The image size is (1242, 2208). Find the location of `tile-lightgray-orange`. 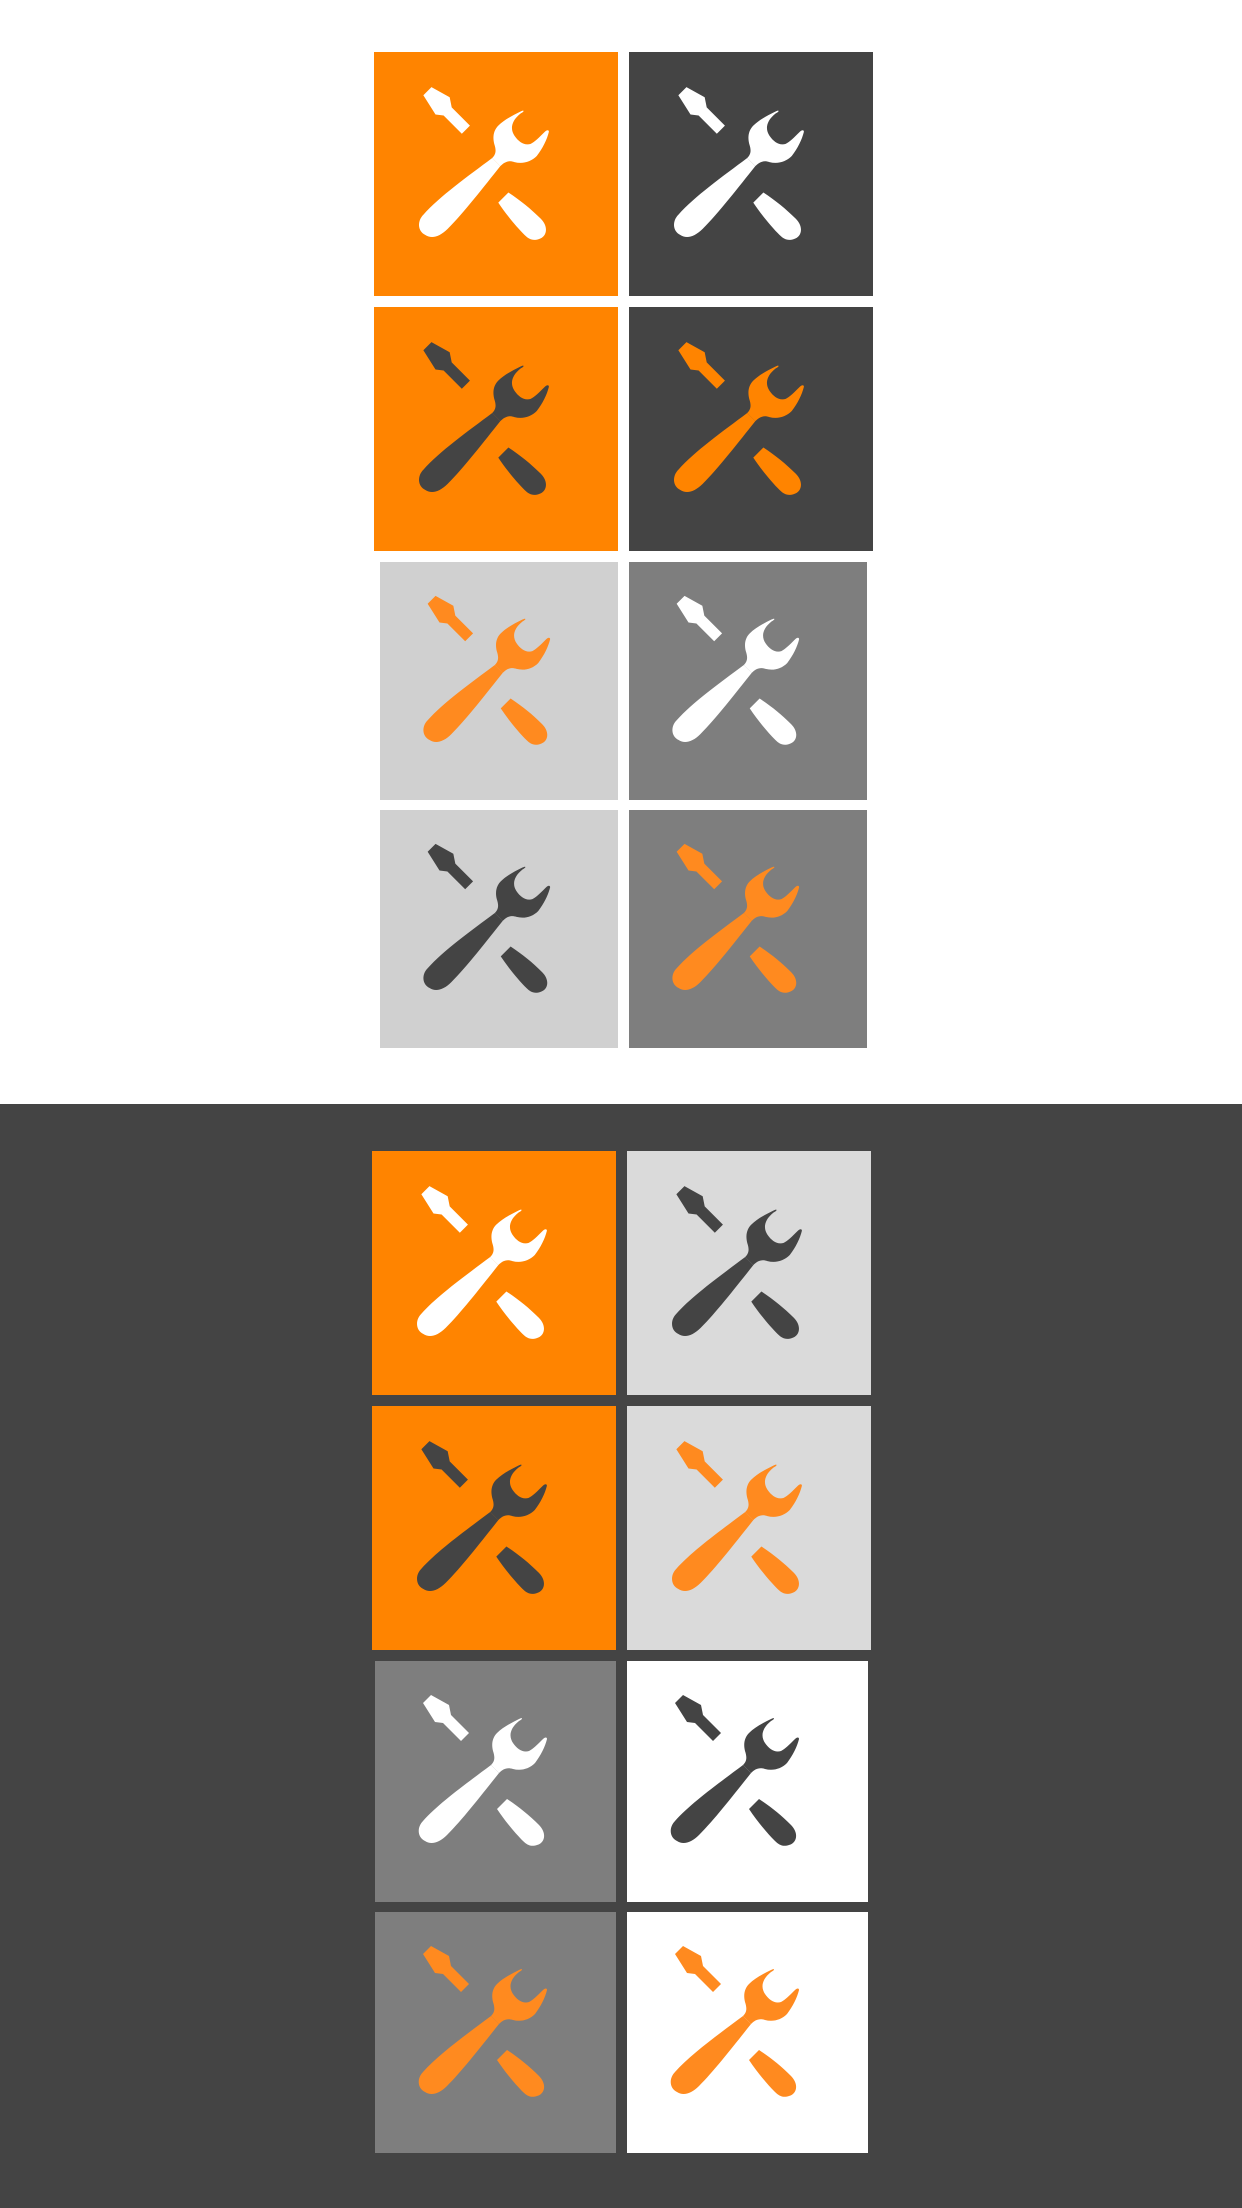

tile-lightgray-orange is located at coordinates (499, 681).